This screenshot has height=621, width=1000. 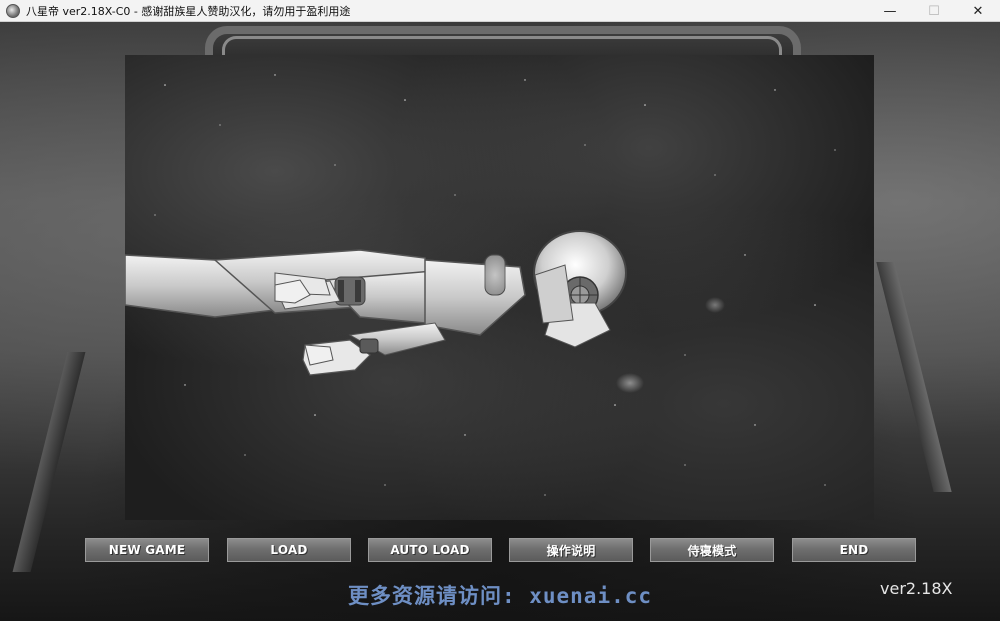 What do you see at coordinates (188, 11) in the screenshot?
I see `window-title: 八星帝 ver2.18X-C0 - 感谢甜族星人赞助汉化，请勿用于盈利用途` at bounding box center [188, 11].